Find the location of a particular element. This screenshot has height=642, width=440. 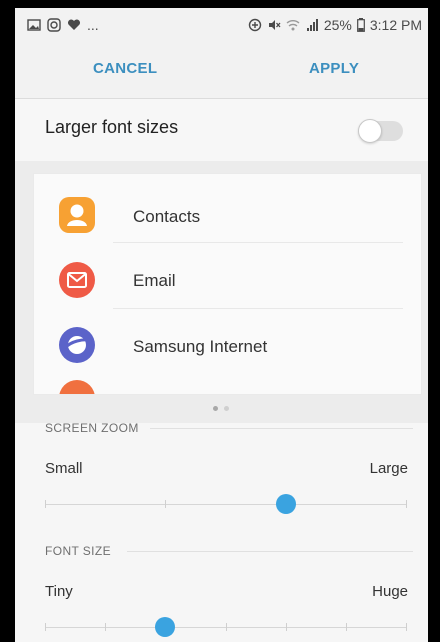

screen-zoom-slider is located at coordinates (226, 504).